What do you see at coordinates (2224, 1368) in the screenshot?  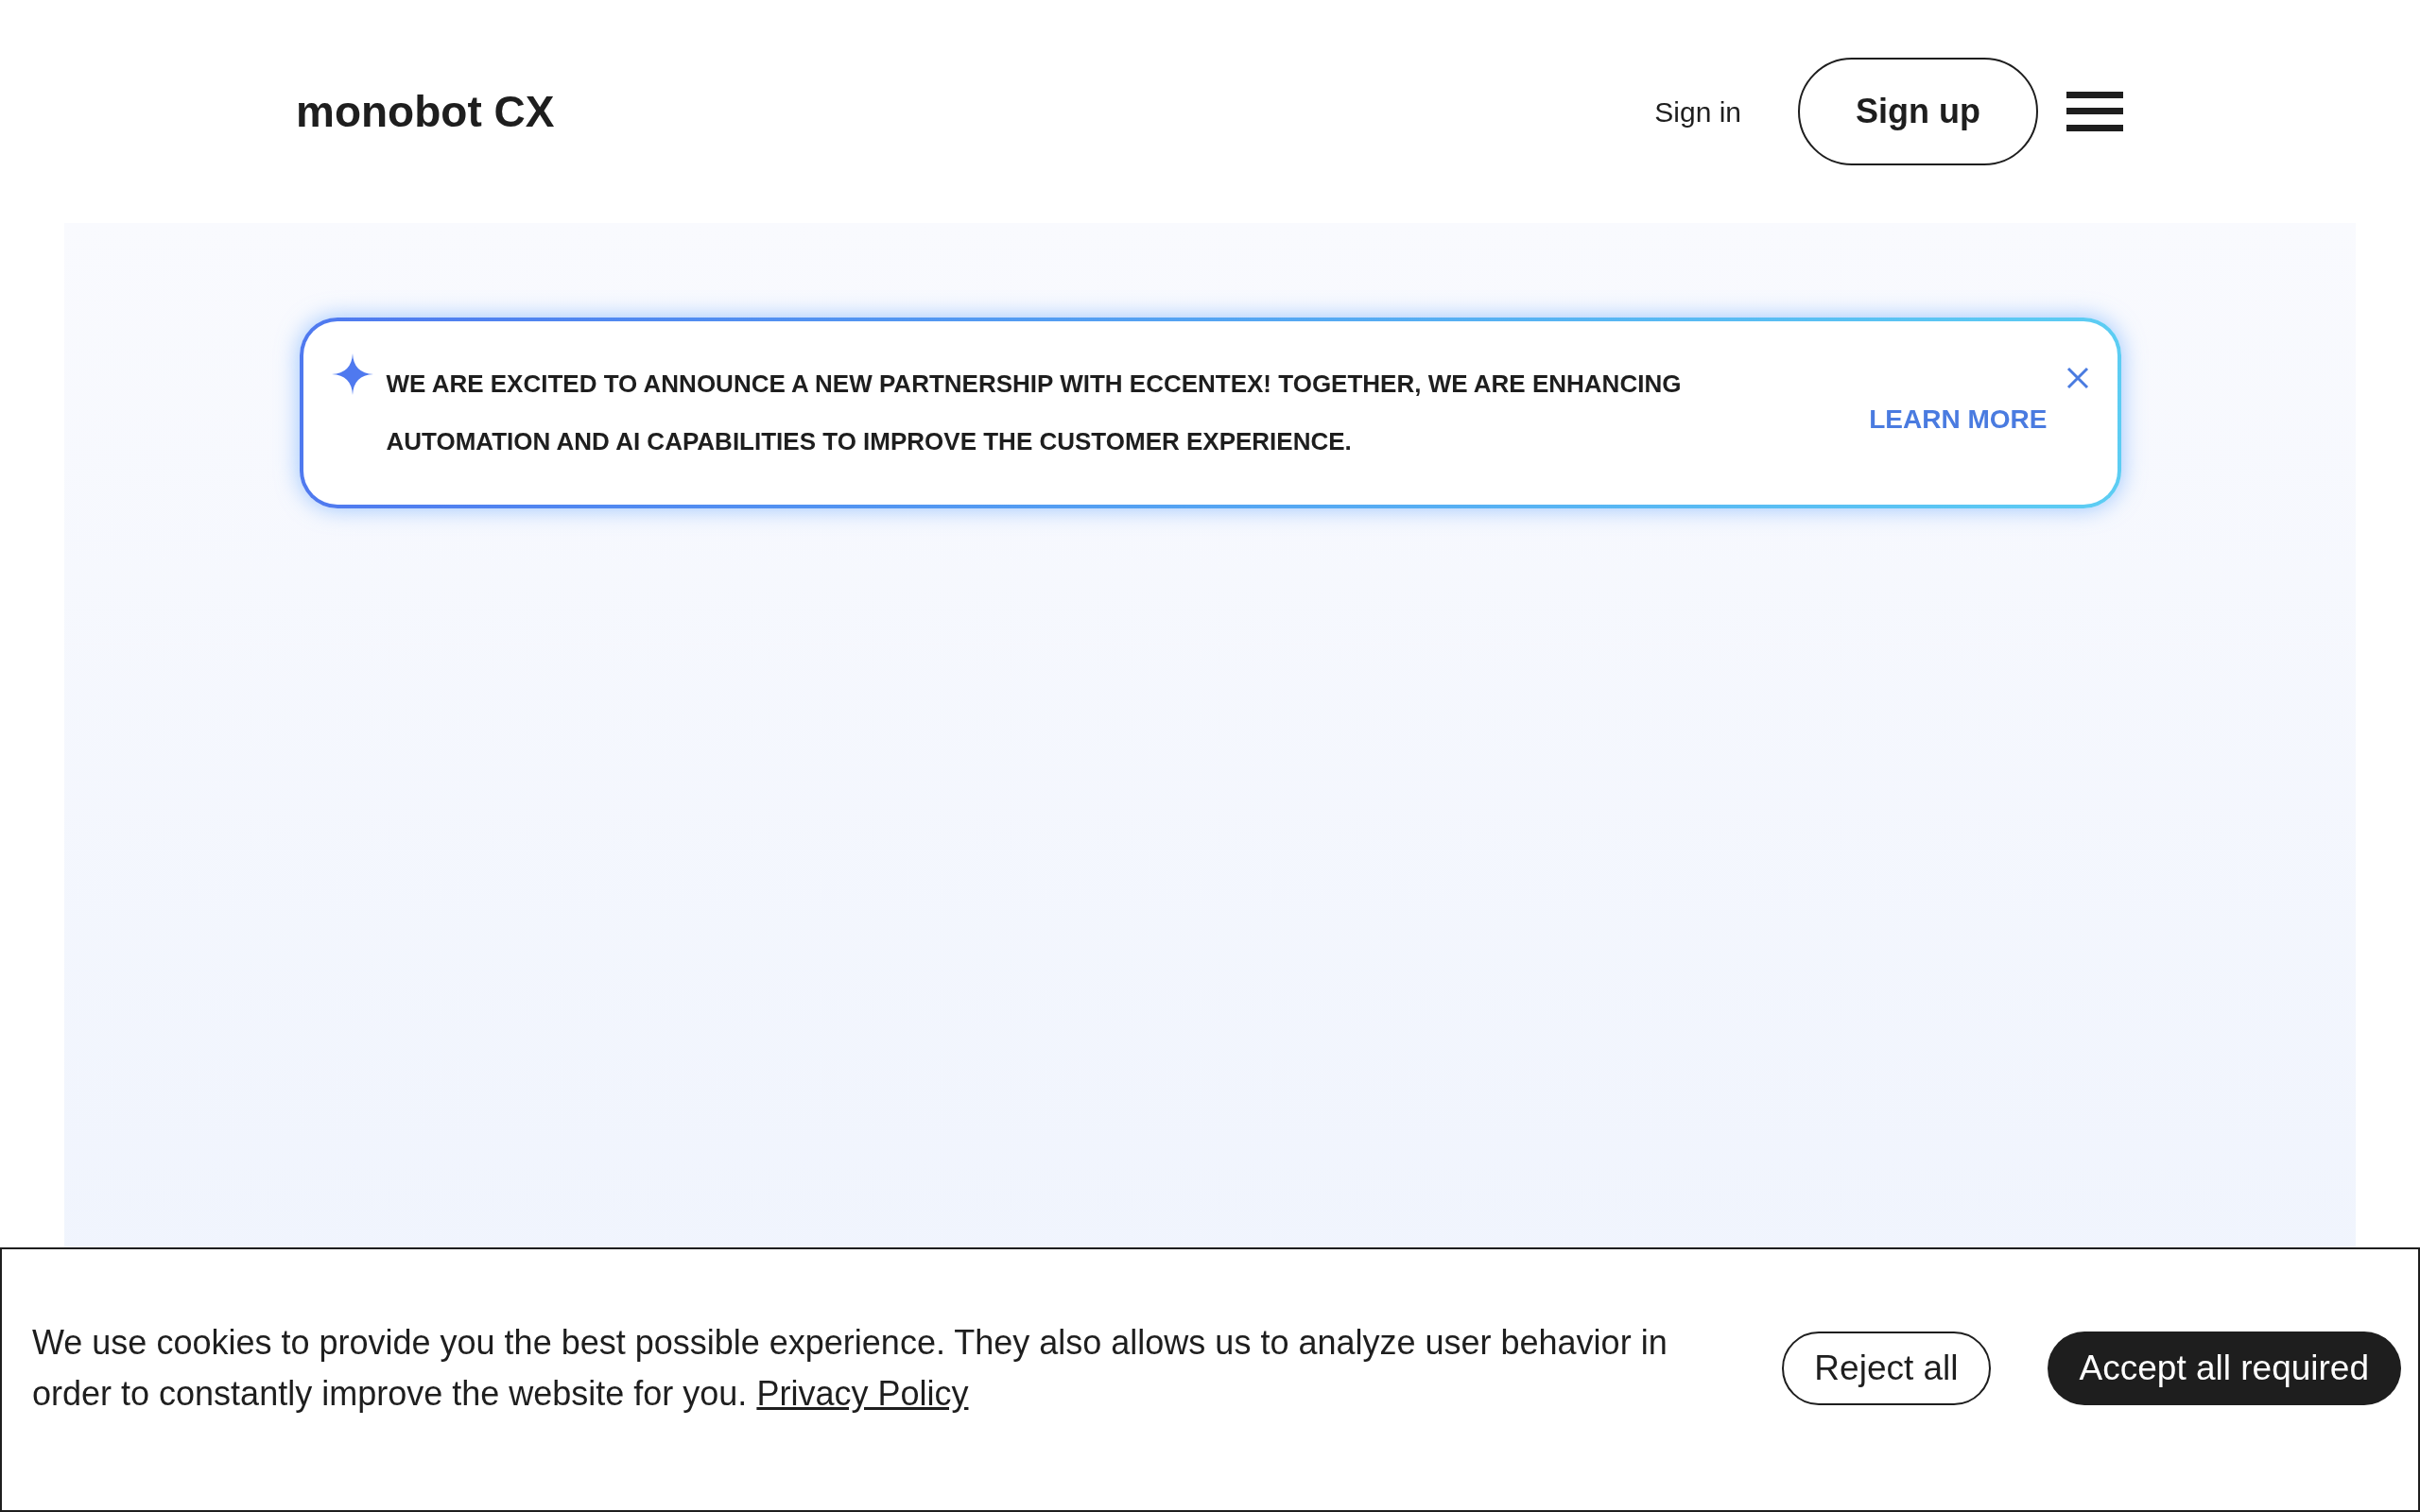 I see `accept-button: Accept all required` at bounding box center [2224, 1368].